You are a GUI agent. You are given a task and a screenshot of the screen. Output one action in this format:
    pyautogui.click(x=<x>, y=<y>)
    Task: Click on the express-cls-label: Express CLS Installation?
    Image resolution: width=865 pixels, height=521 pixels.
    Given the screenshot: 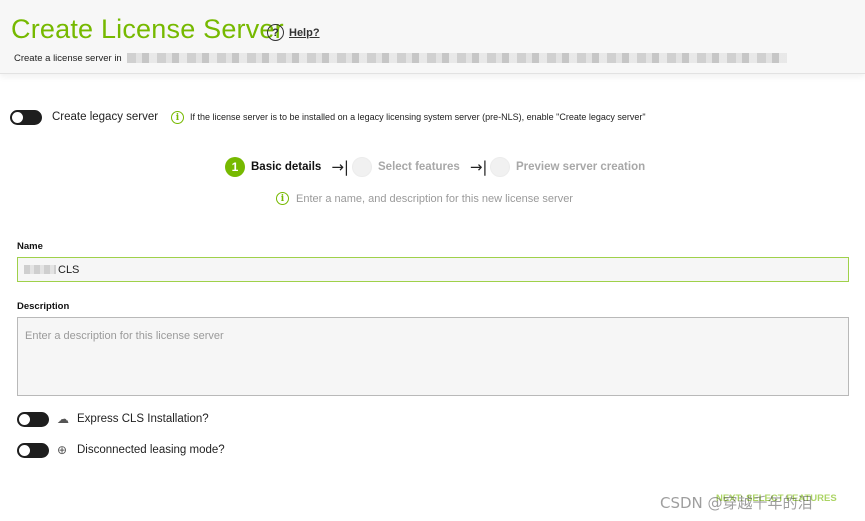 What is the action you would take?
    pyautogui.click(x=143, y=419)
    